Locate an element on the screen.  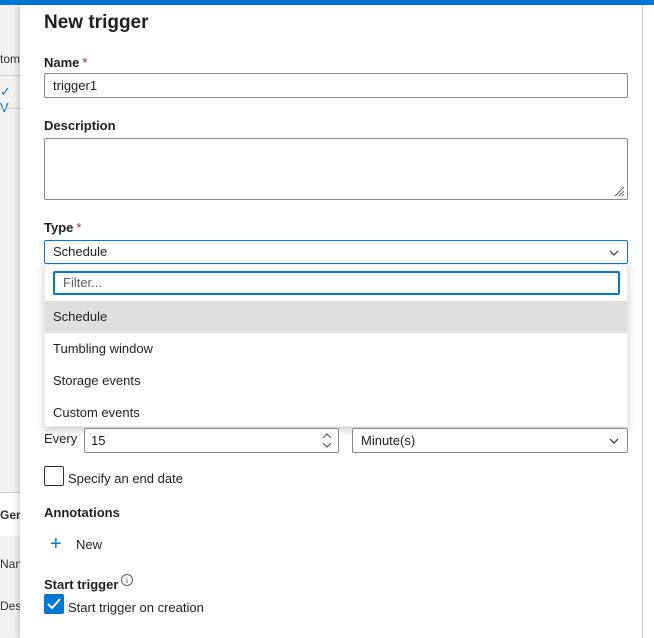
checkmark-icon is located at coordinates (54, 604).